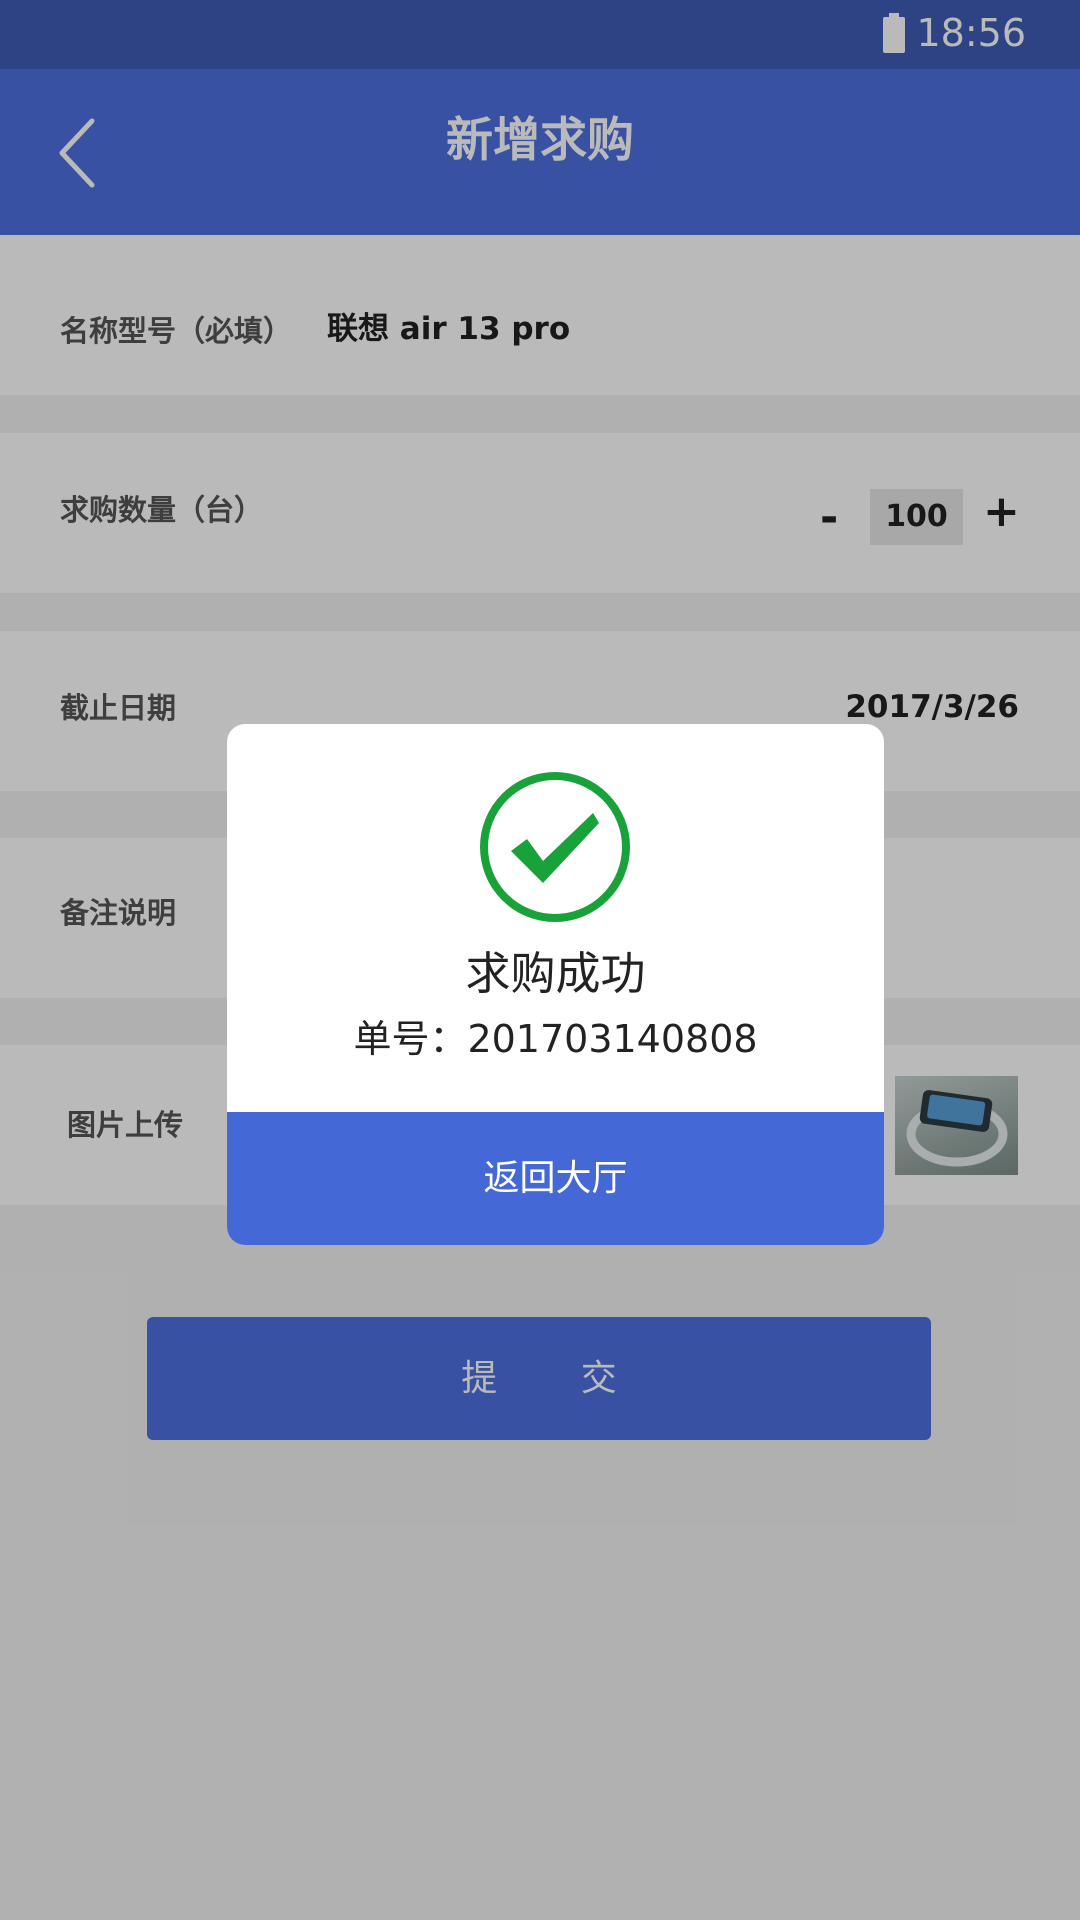 Image resolution: width=1080 pixels, height=1920 pixels. Describe the element at coordinates (555, 1039) in the screenshot. I see `order-number: 单号：201703140808` at that location.